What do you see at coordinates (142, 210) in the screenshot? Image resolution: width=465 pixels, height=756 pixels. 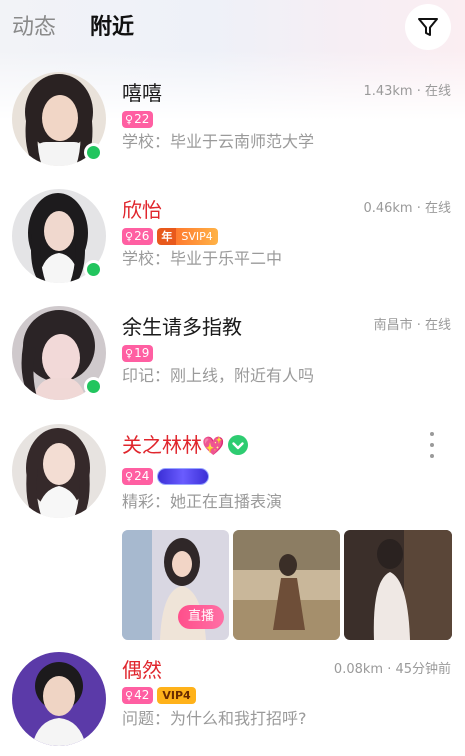 I see `user-name: 欣怡` at bounding box center [142, 210].